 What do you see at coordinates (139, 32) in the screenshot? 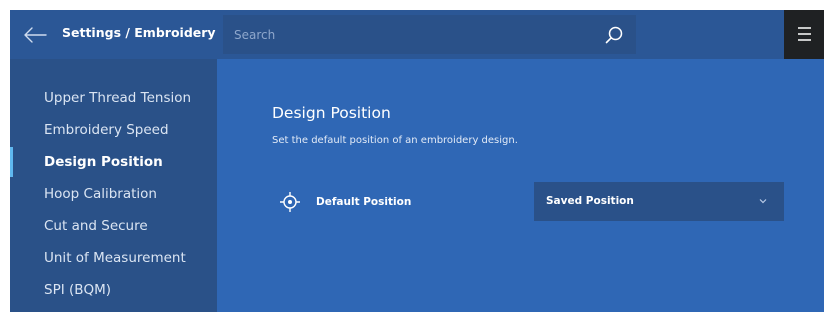
I see `page-title: Settings / Embroidery` at bounding box center [139, 32].